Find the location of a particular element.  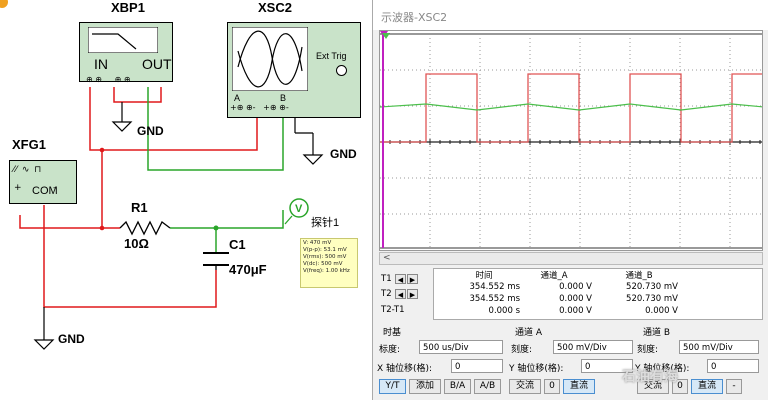

xbp1-in-label: IN is located at coordinates (101, 64).